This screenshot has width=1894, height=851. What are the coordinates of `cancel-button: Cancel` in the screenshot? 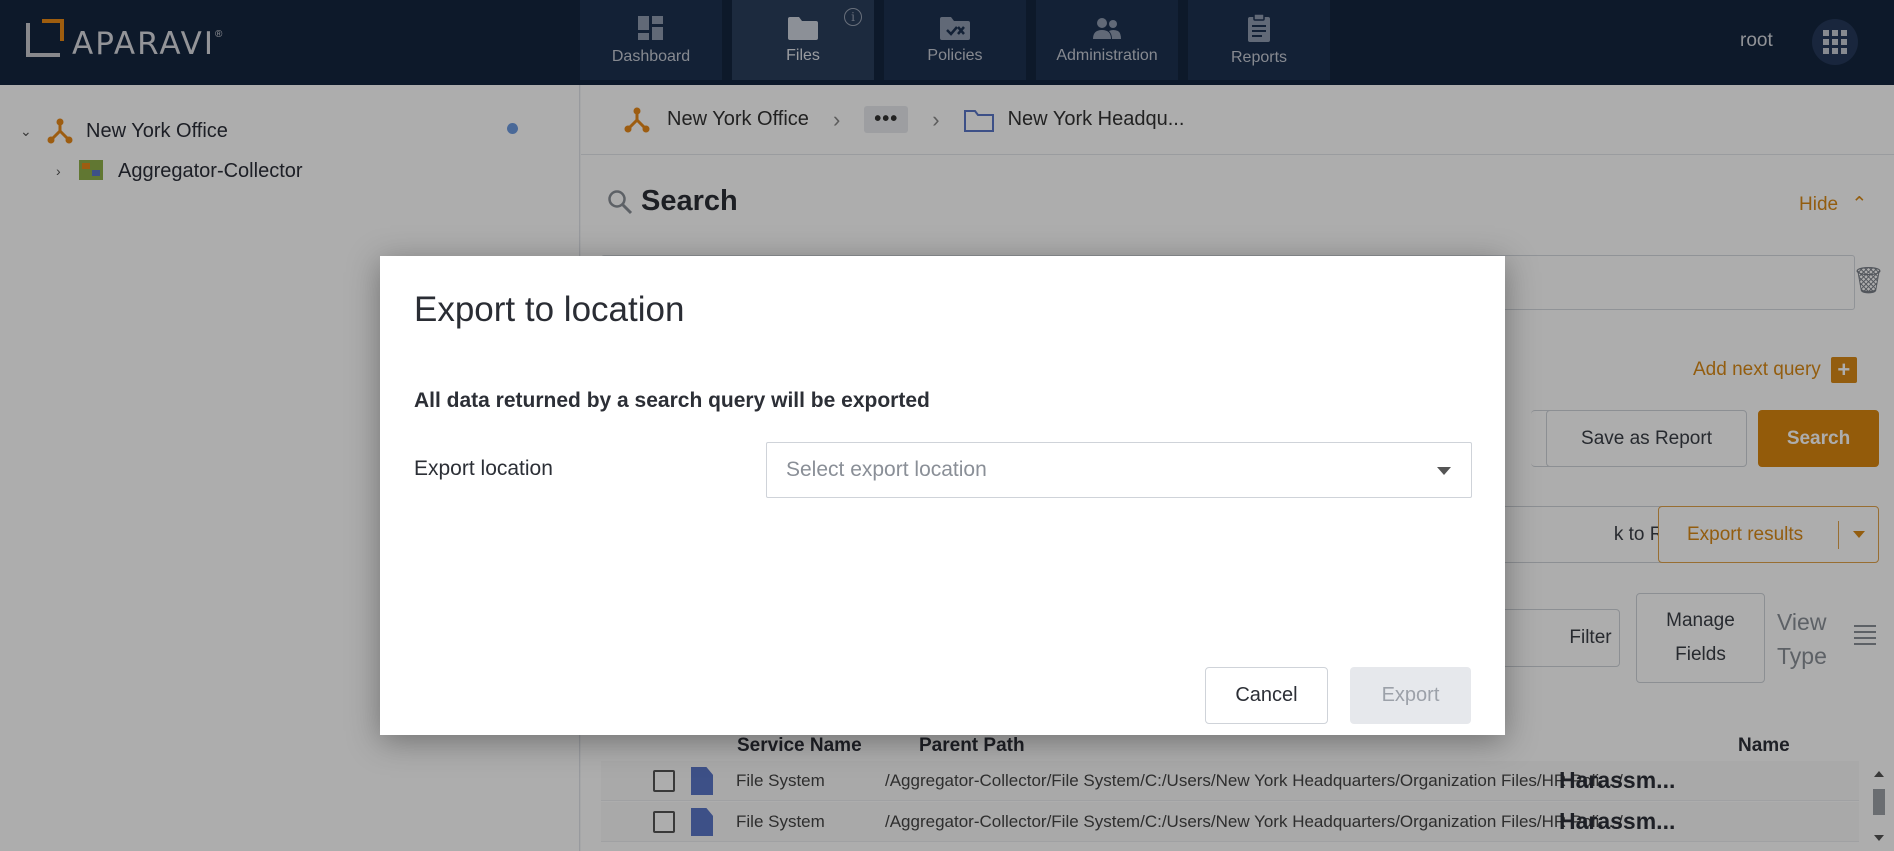 It's located at (1266, 695).